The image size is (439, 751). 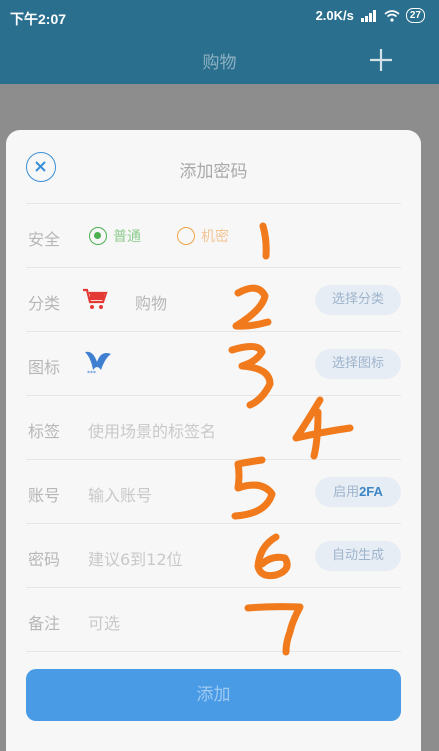 What do you see at coordinates (44, 495) in the screenshot?
I see `account-label: 账号` at bounding box center [44, 495].